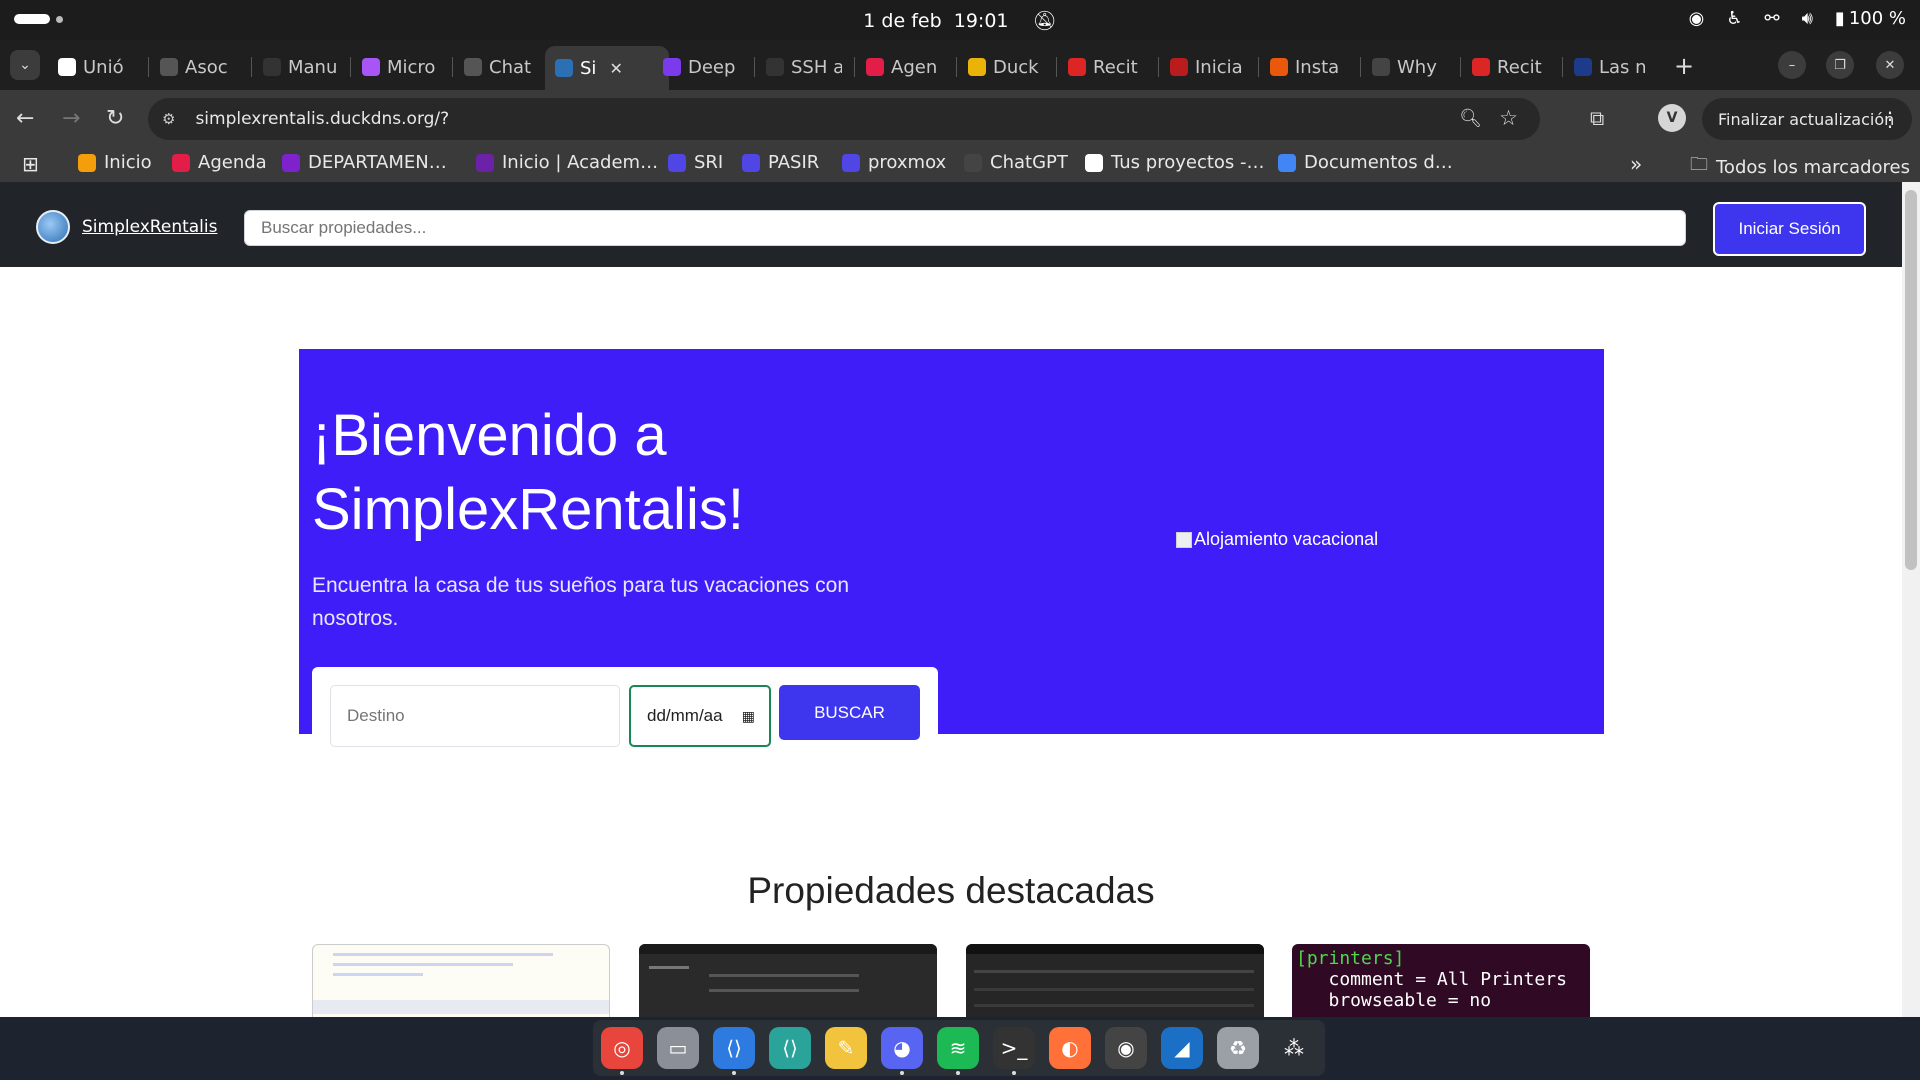  What do you see at coordinates (1911, 380) in the screenshot?
I see `scrollbar-thumb` at bounding box center [1911, 380].